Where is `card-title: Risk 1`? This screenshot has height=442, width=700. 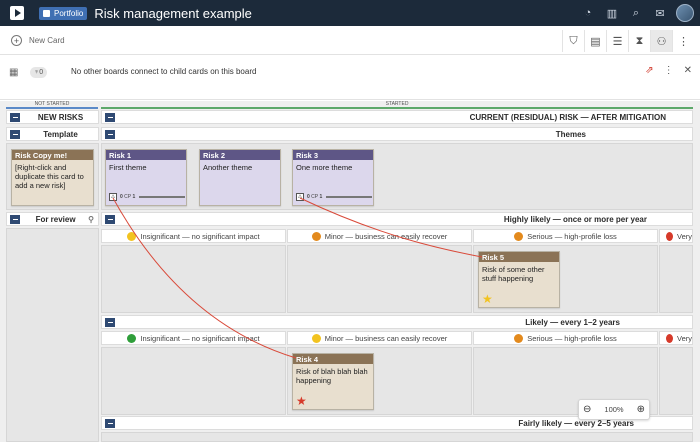 card-title: Risk 1 is located at coordinates (146, 155).